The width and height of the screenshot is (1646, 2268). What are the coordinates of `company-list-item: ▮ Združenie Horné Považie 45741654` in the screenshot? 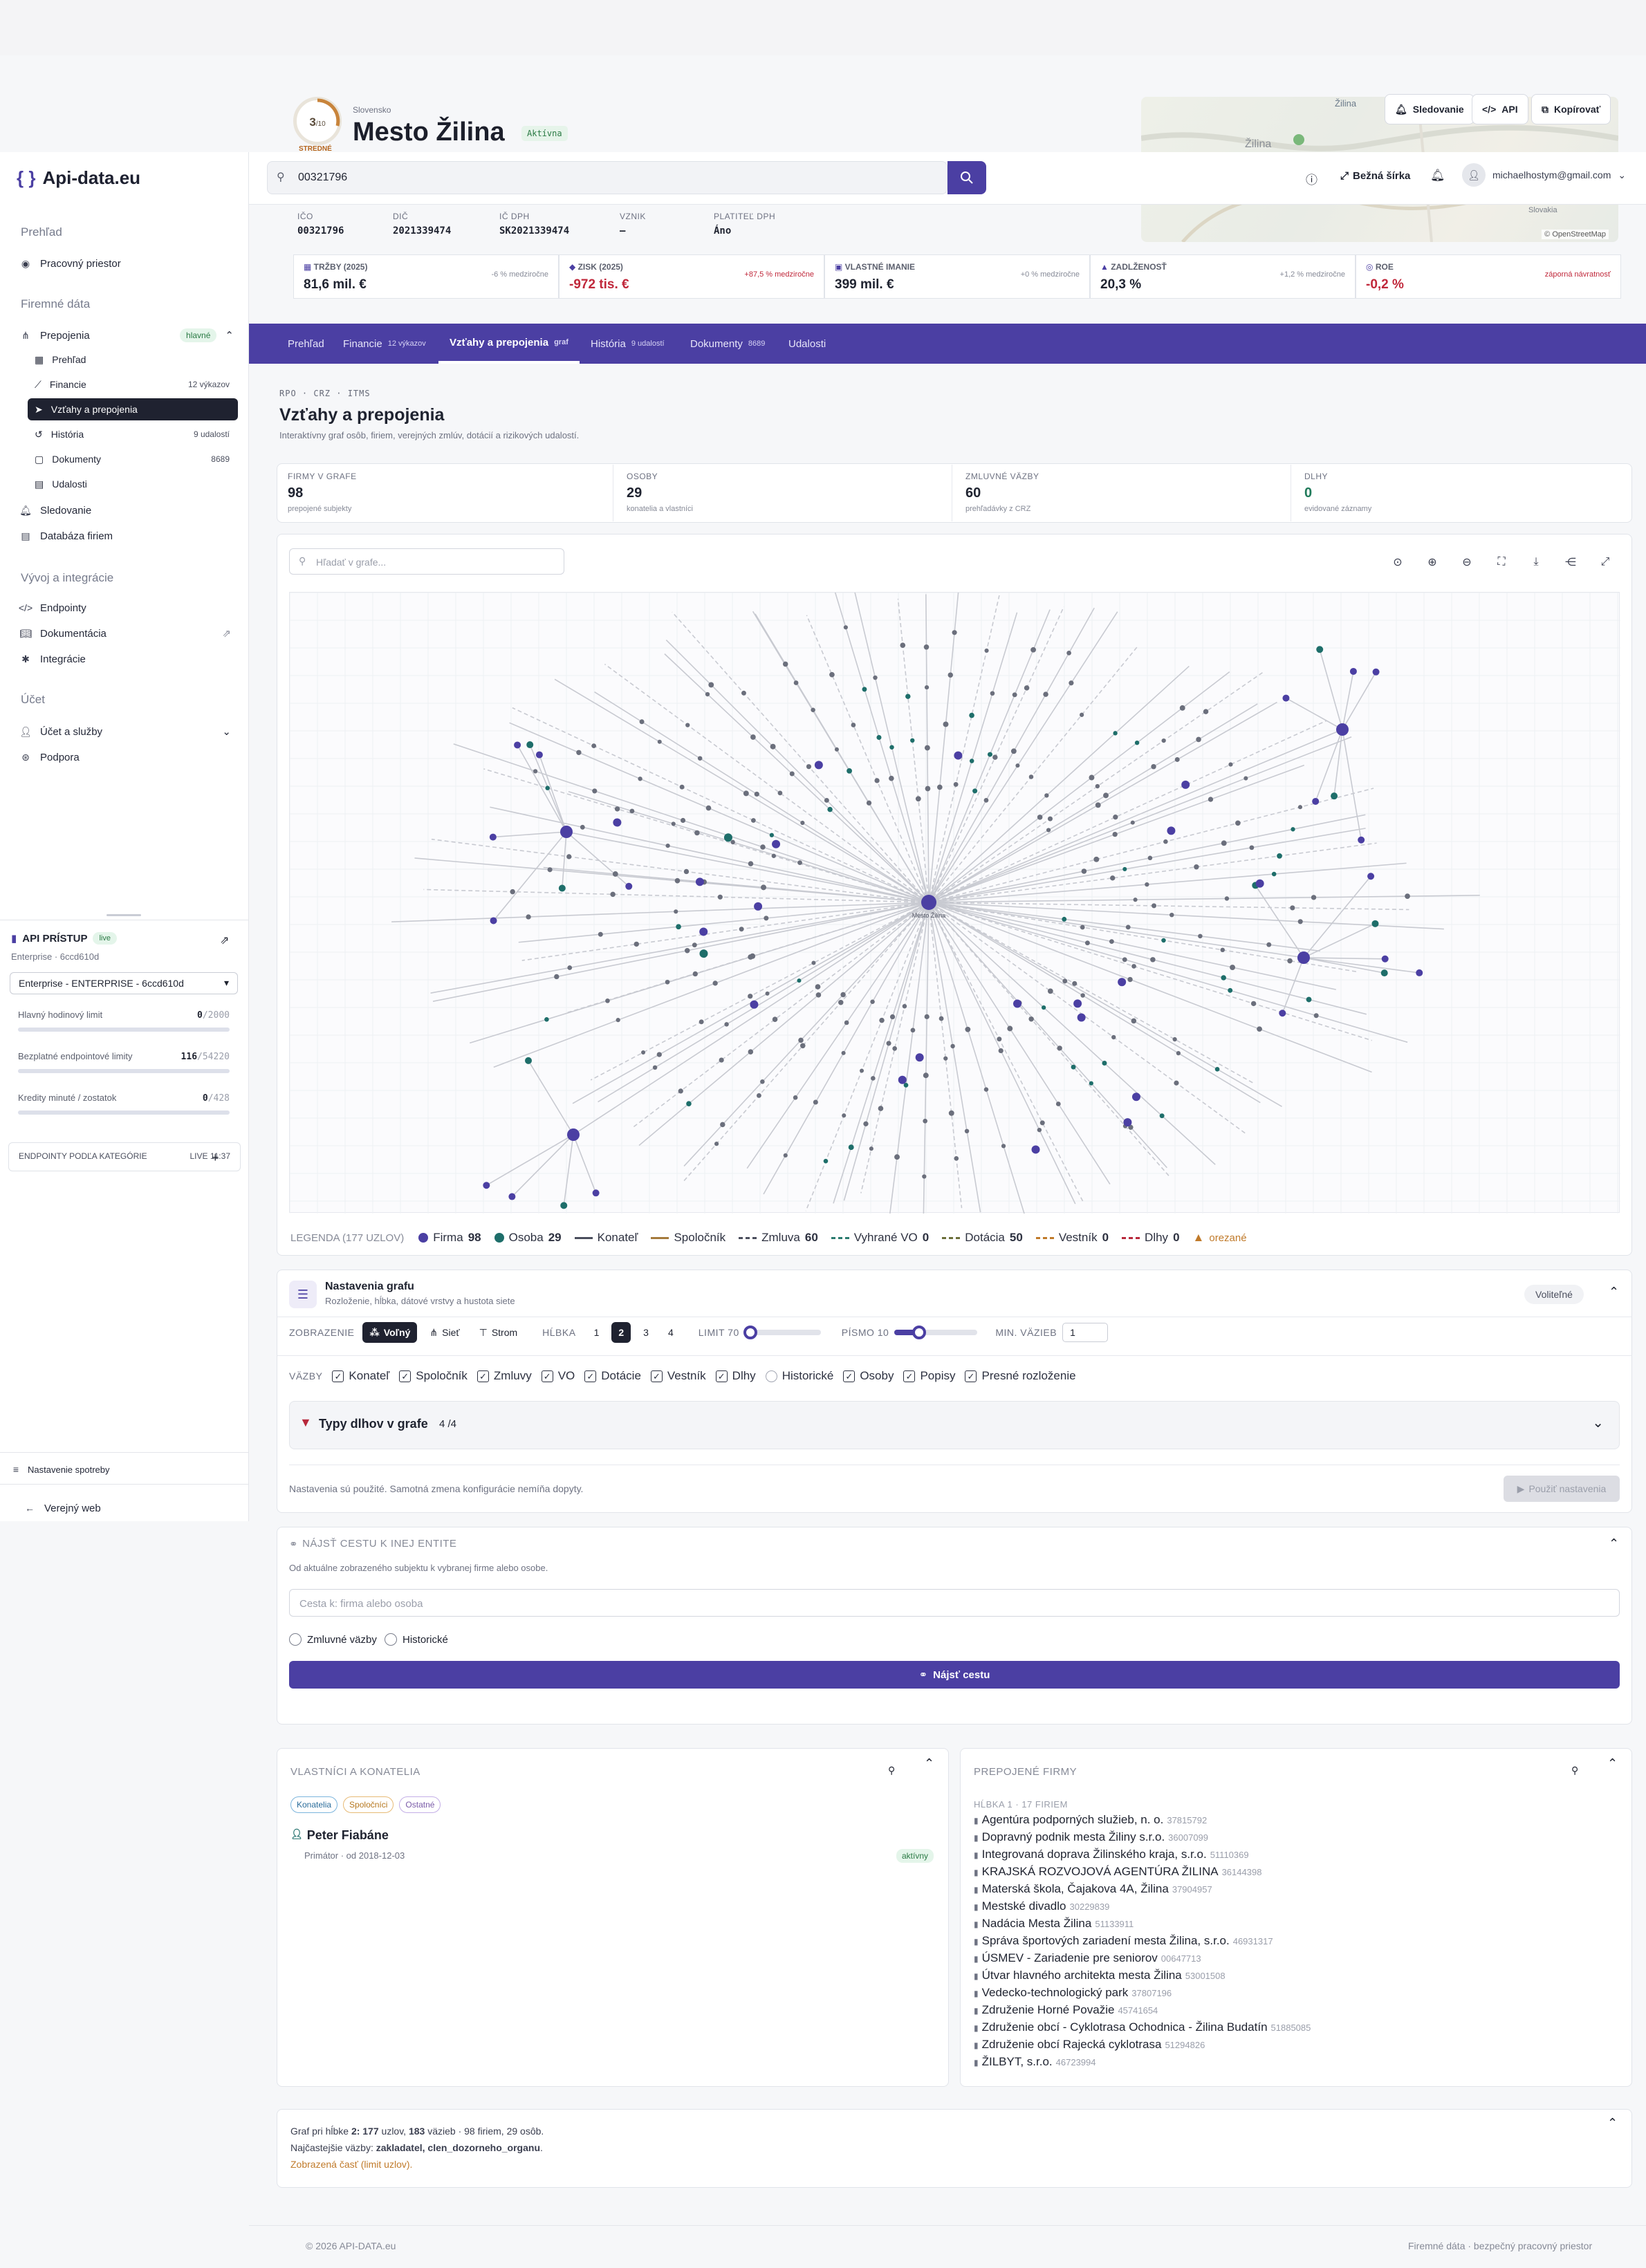 It's located at (1292, 2011).